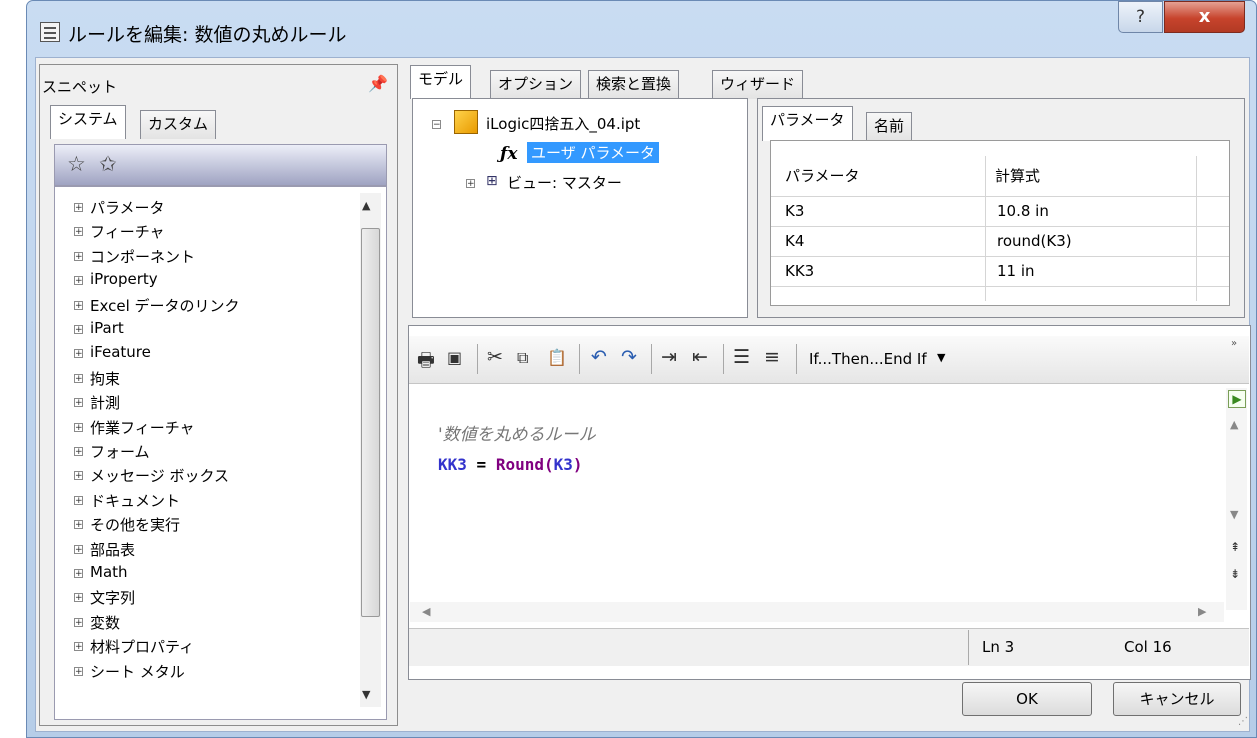 This screenshot has height=738, width=1257. Describe the element at coordinates (1023, 211) in the screenshot. I see `param-expression: 10.8 in` at that location.